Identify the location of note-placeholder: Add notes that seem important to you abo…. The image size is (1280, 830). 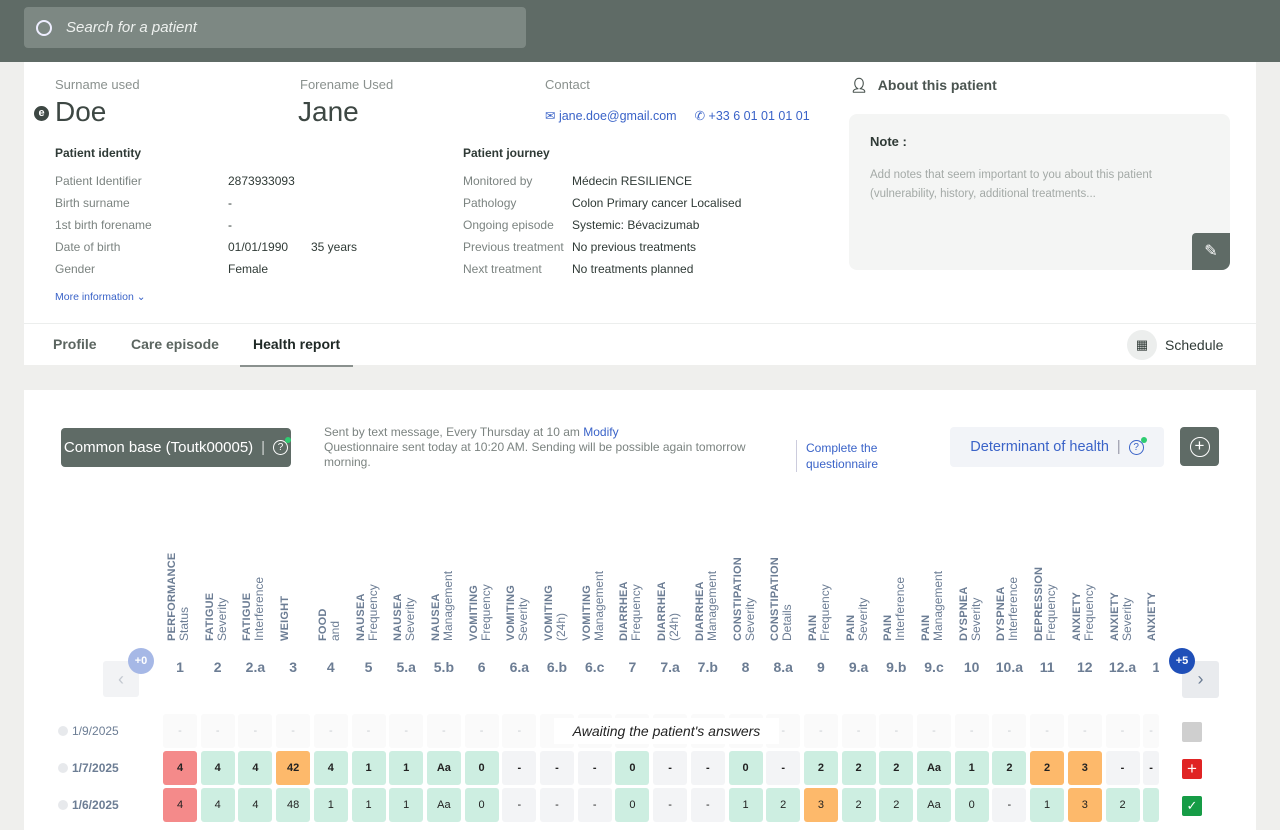
(1035, 185).